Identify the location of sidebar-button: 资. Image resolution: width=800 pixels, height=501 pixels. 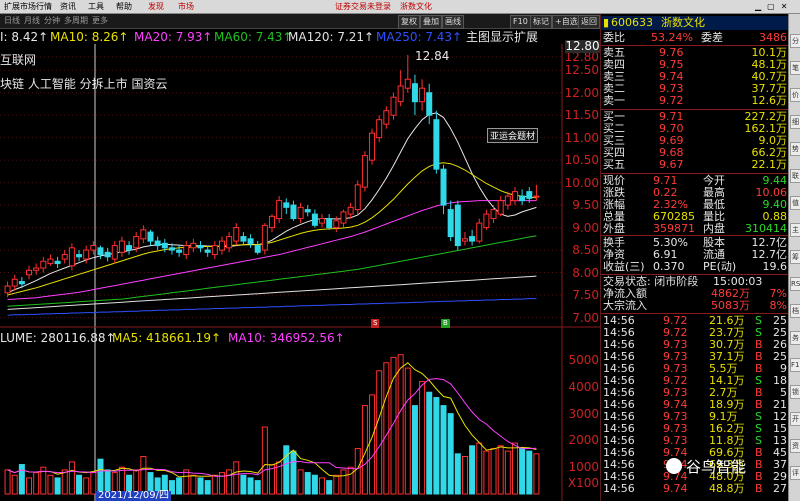
(795, 446).